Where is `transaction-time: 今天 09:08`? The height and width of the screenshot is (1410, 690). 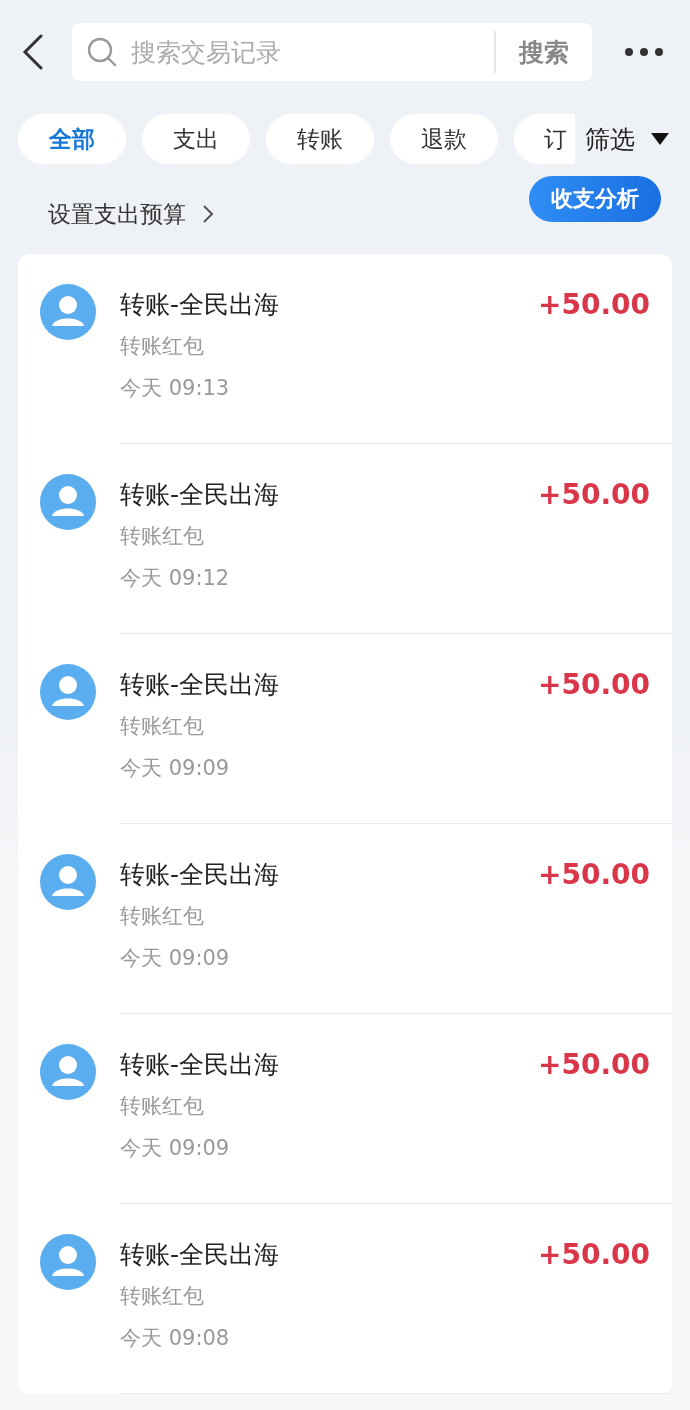
transaction-time: 今天 09:08 is located at coordinates (175, 1338).